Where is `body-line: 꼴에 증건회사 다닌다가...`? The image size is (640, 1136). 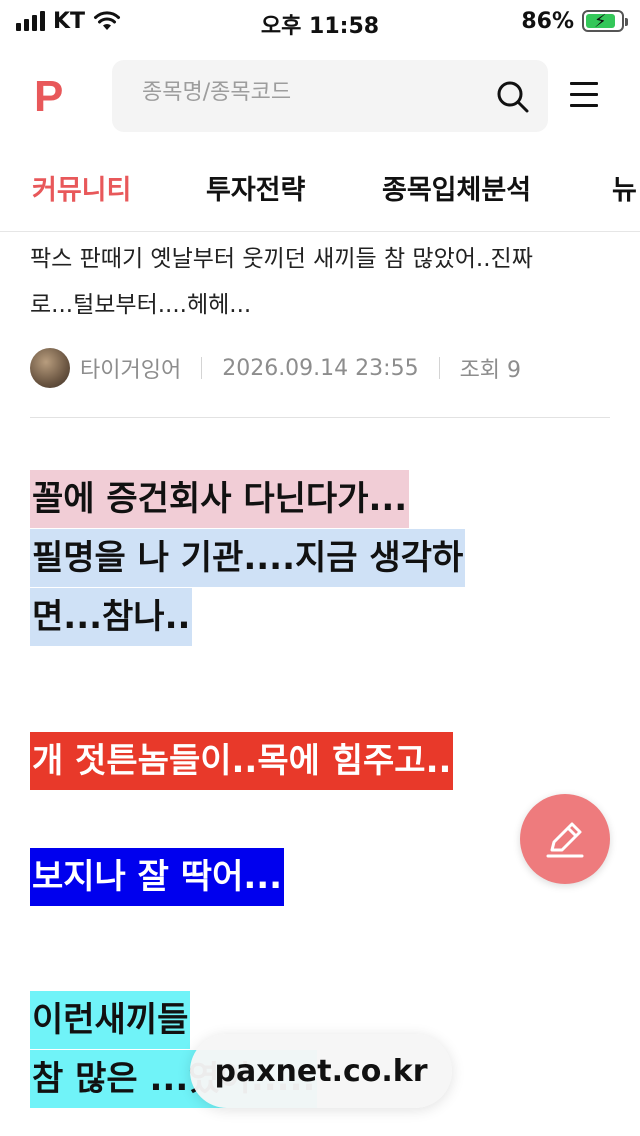 body-line: 꼴에 증건회사 다닌다가... is located at coordinates (220, 499).